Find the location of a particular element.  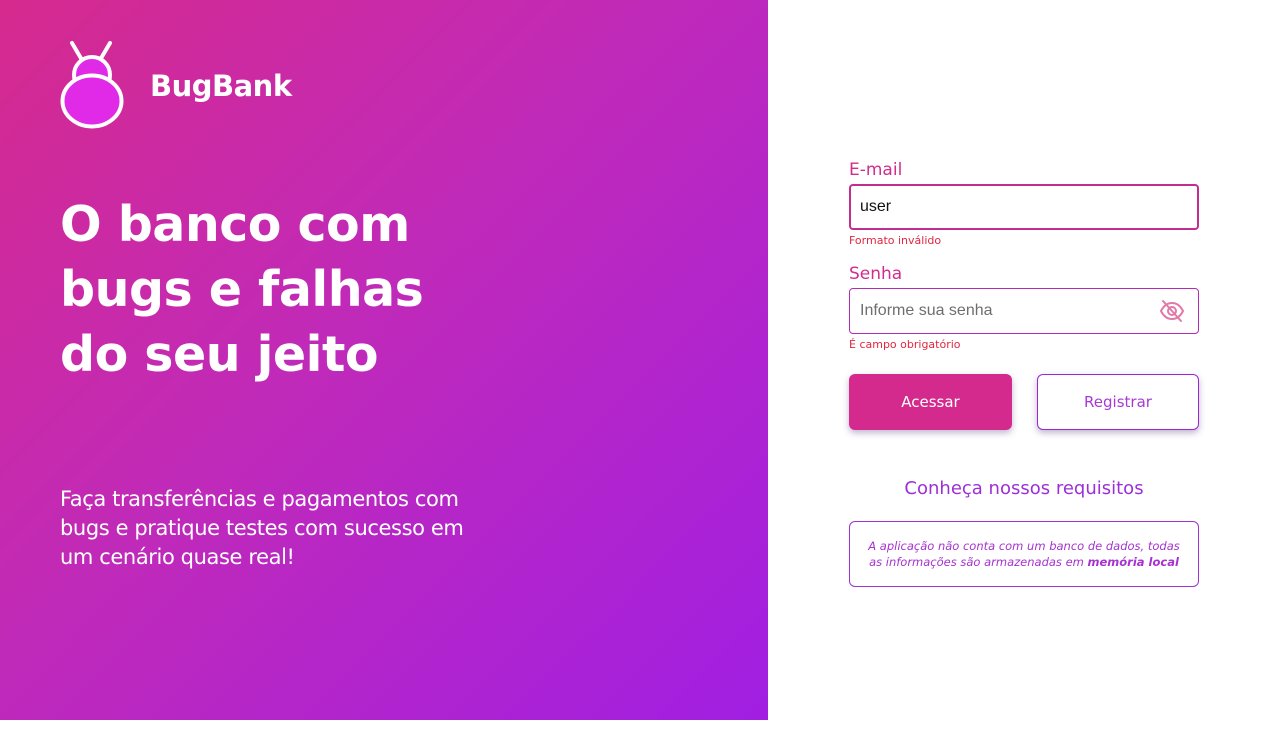

eye-off-icon is located at coordinates (1172, 311).